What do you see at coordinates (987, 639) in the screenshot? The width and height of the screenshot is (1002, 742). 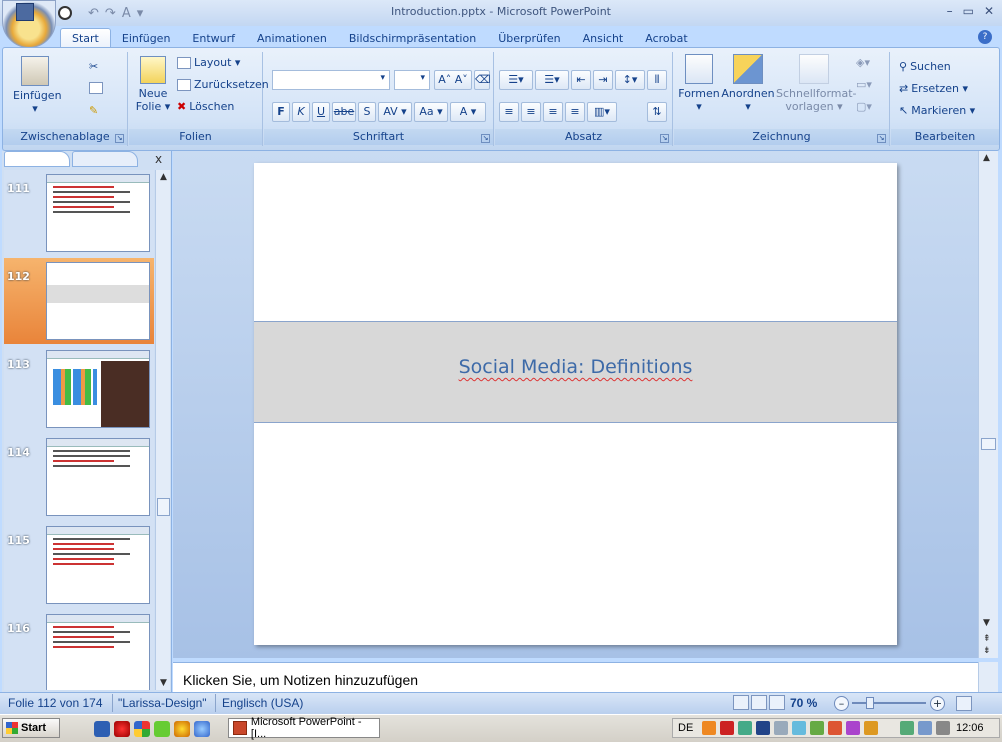 I see `previous-slide-icon: ⇞` at bounding box center [987, 639].